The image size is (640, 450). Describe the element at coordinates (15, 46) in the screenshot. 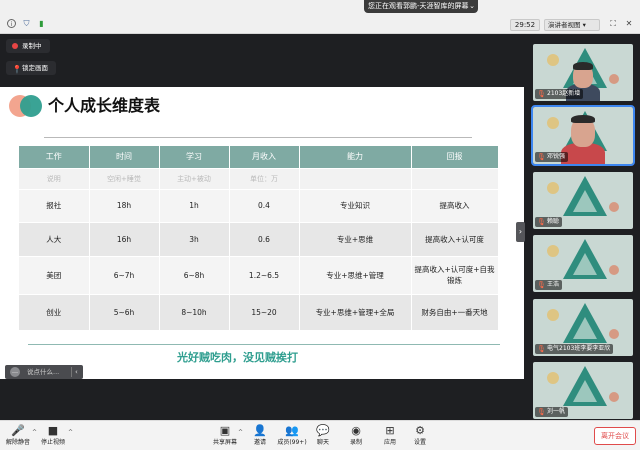

I see `record-dot-icon` at that location.